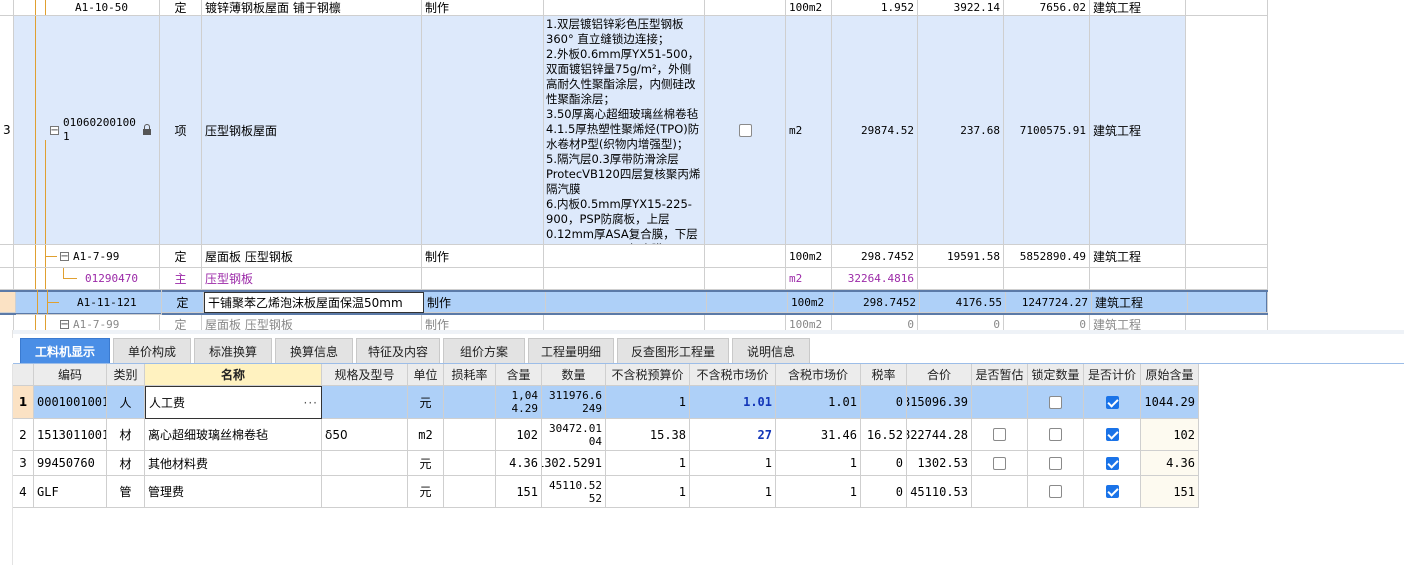 This screenshot has width=1404, height=565. What do you see at coordinates (733, 435) in the screenshot?
I see `market-cell: 27` at bounding box center [733, 435].